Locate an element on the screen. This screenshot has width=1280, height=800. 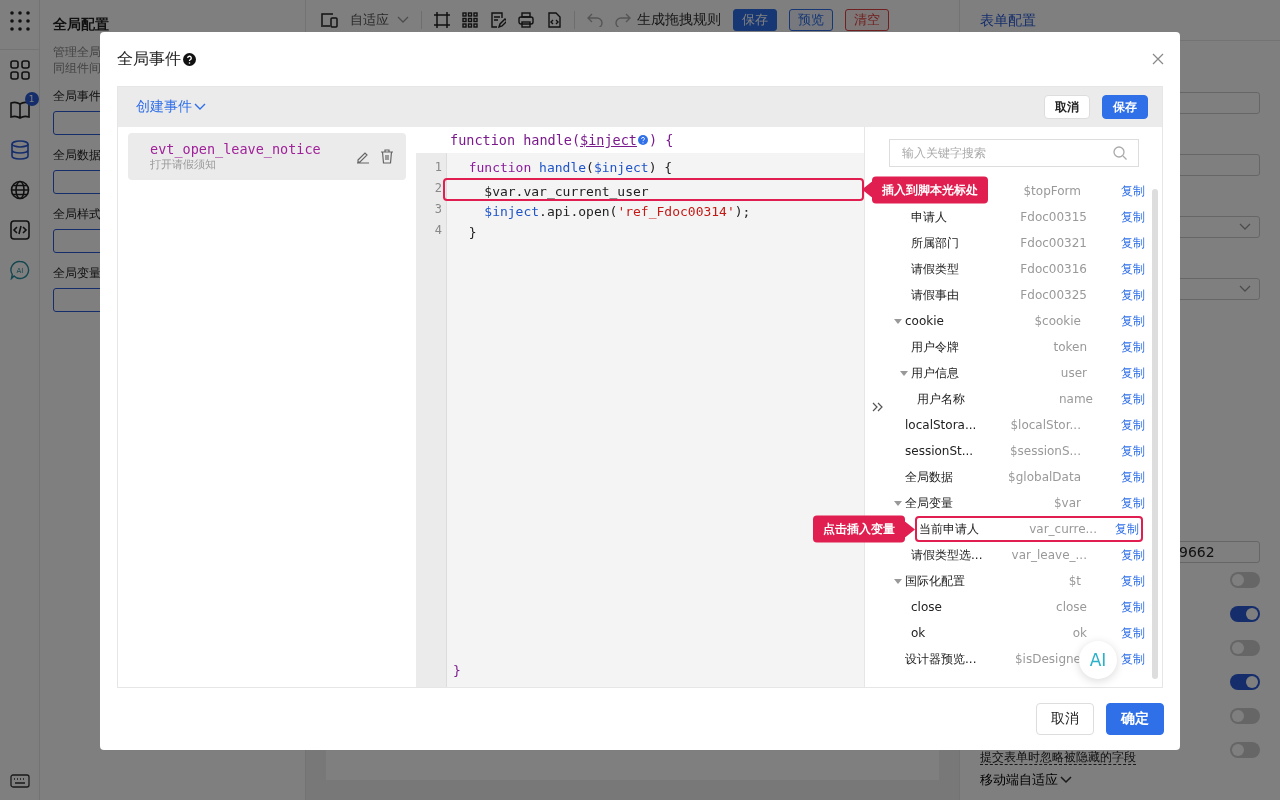
line-number: 4 is located at coordinates (438, 230).